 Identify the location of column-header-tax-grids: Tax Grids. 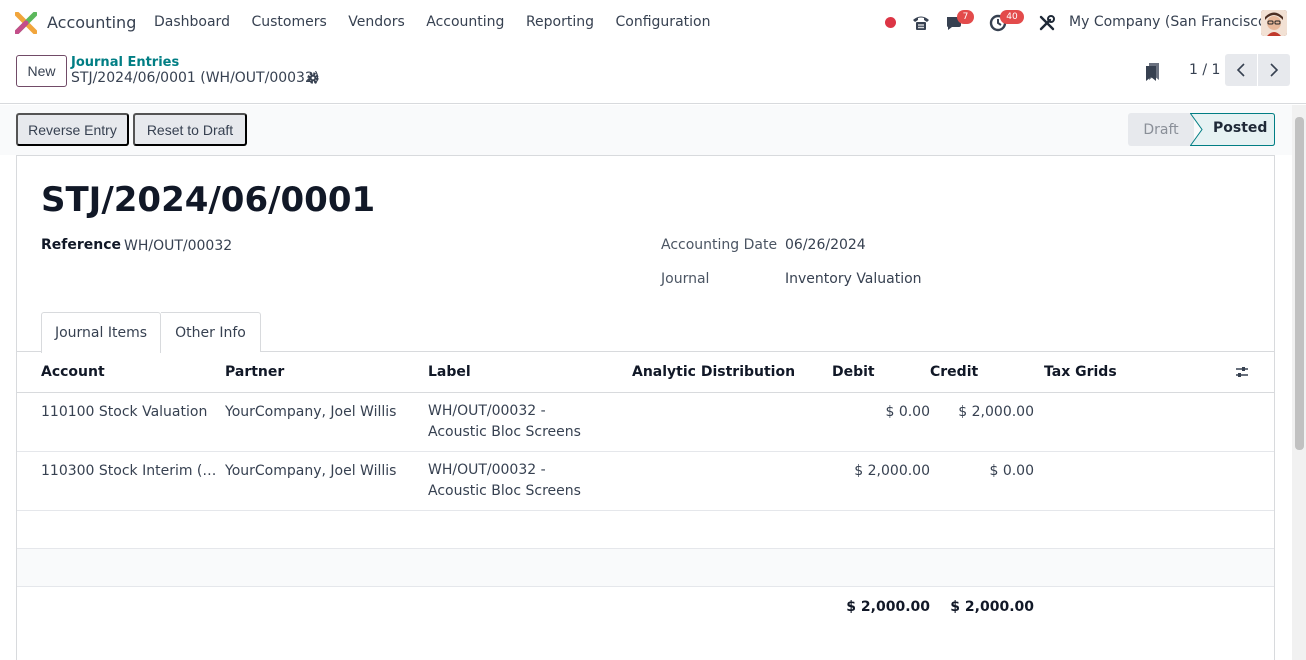
(1134, 372).